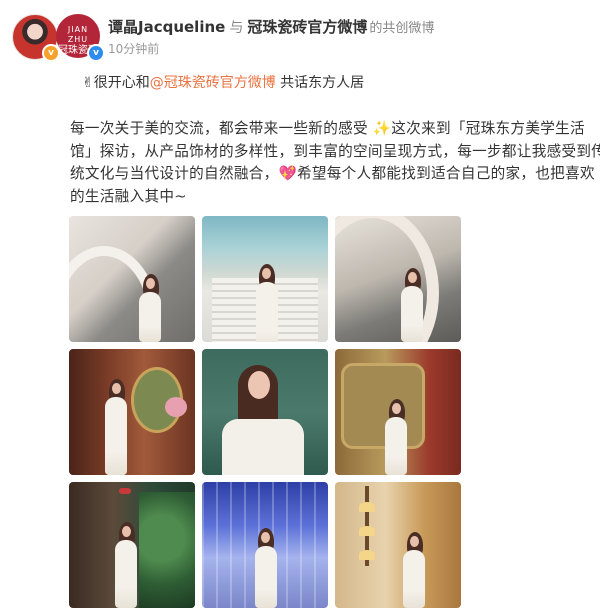 This screenshot has width=600, height=615. I want to click on coauthor-separator: 与, so click(236, 28).